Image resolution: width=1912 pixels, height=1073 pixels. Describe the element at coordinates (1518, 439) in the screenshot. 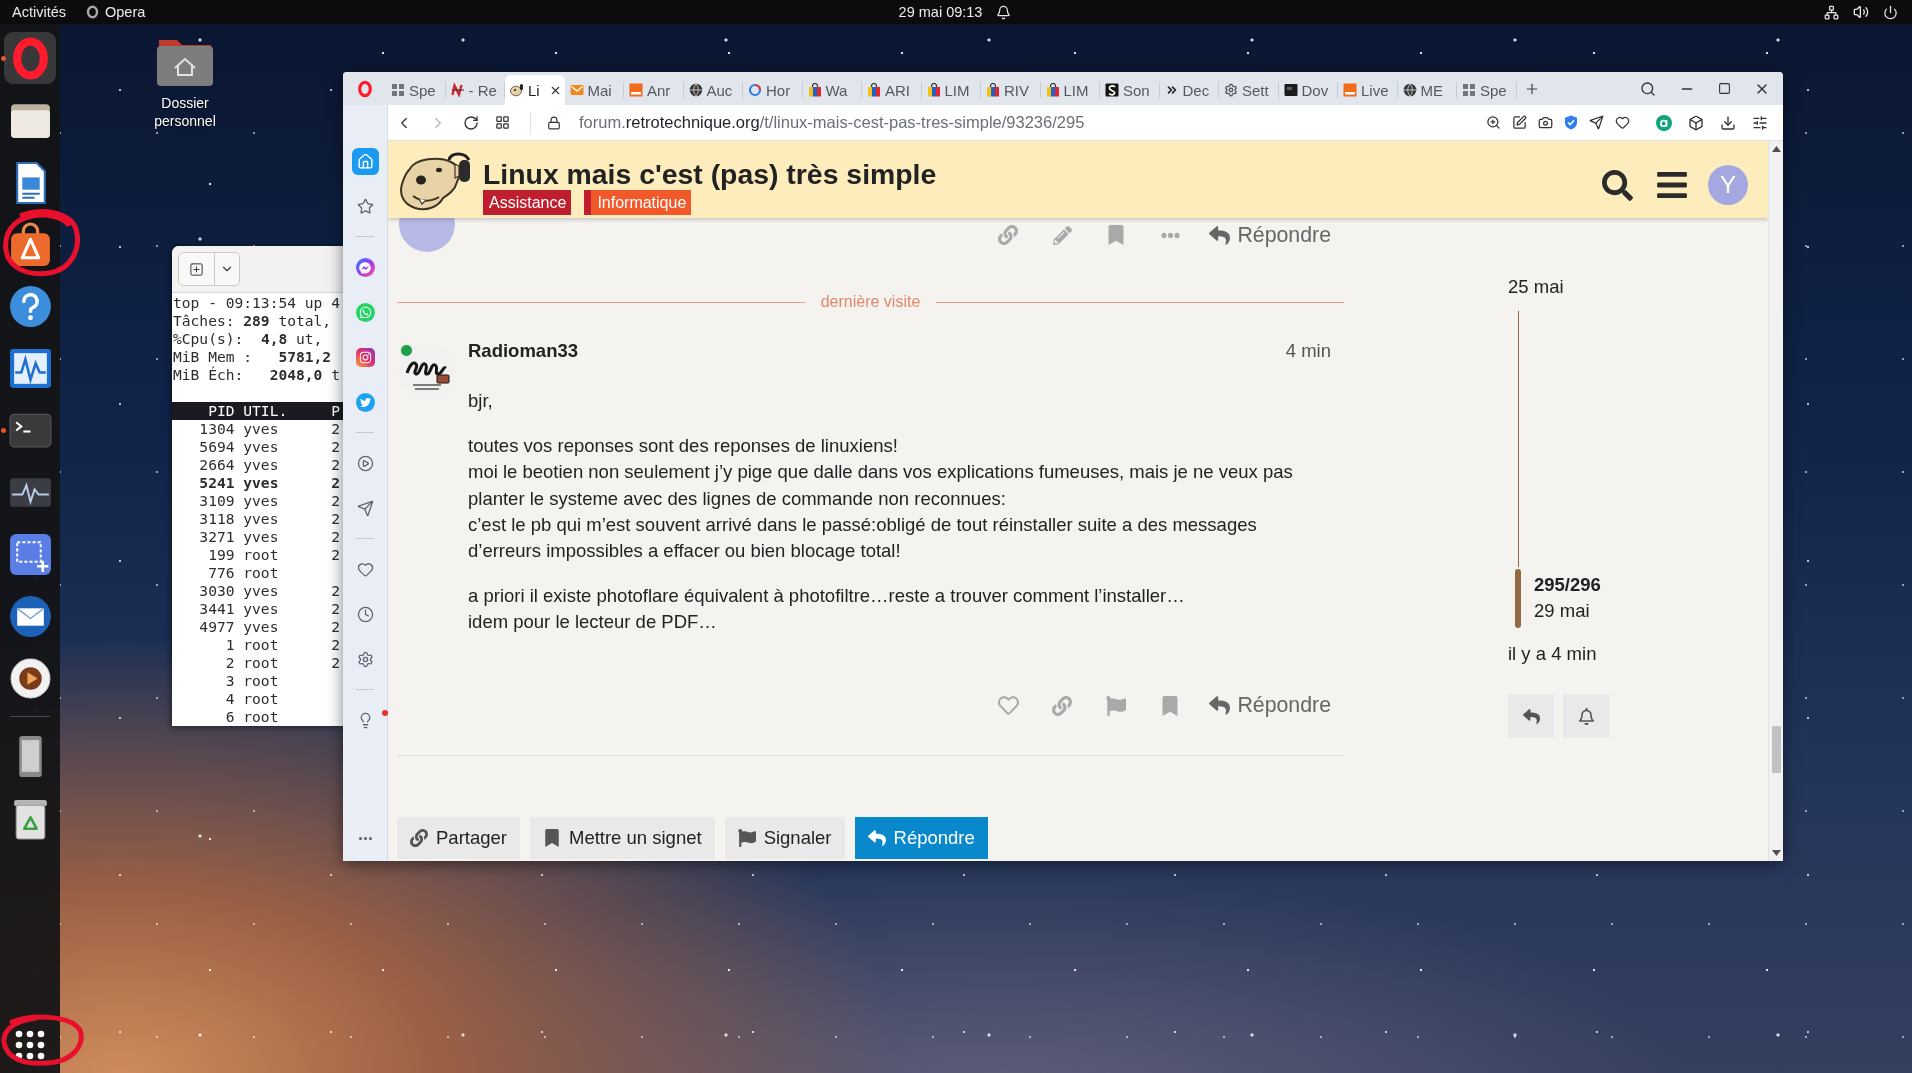

I see `timeline-line` at that location.